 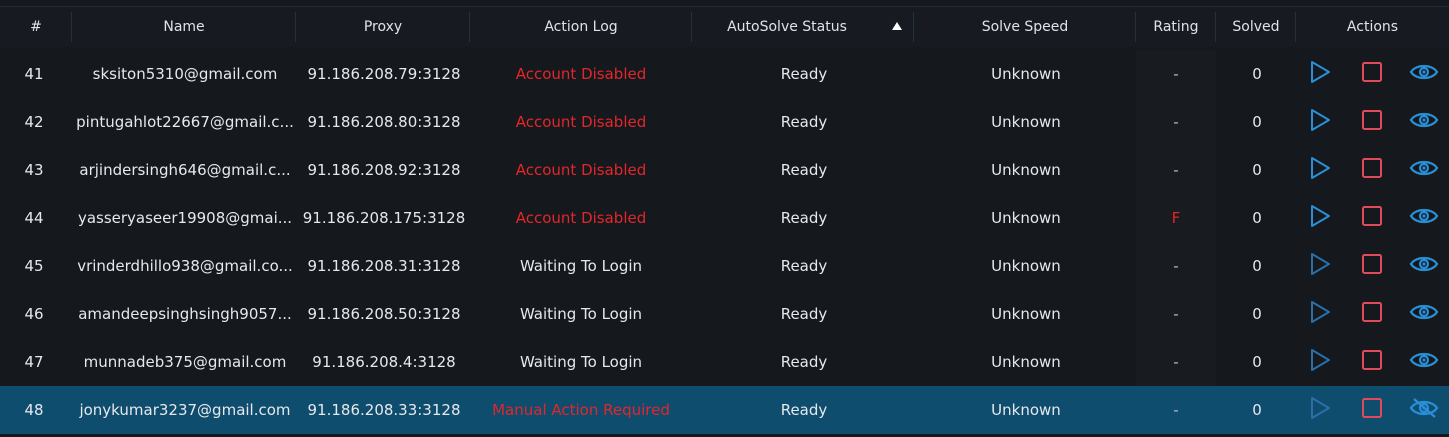 I want to click on header-index: #, so click(x=36, y=27).